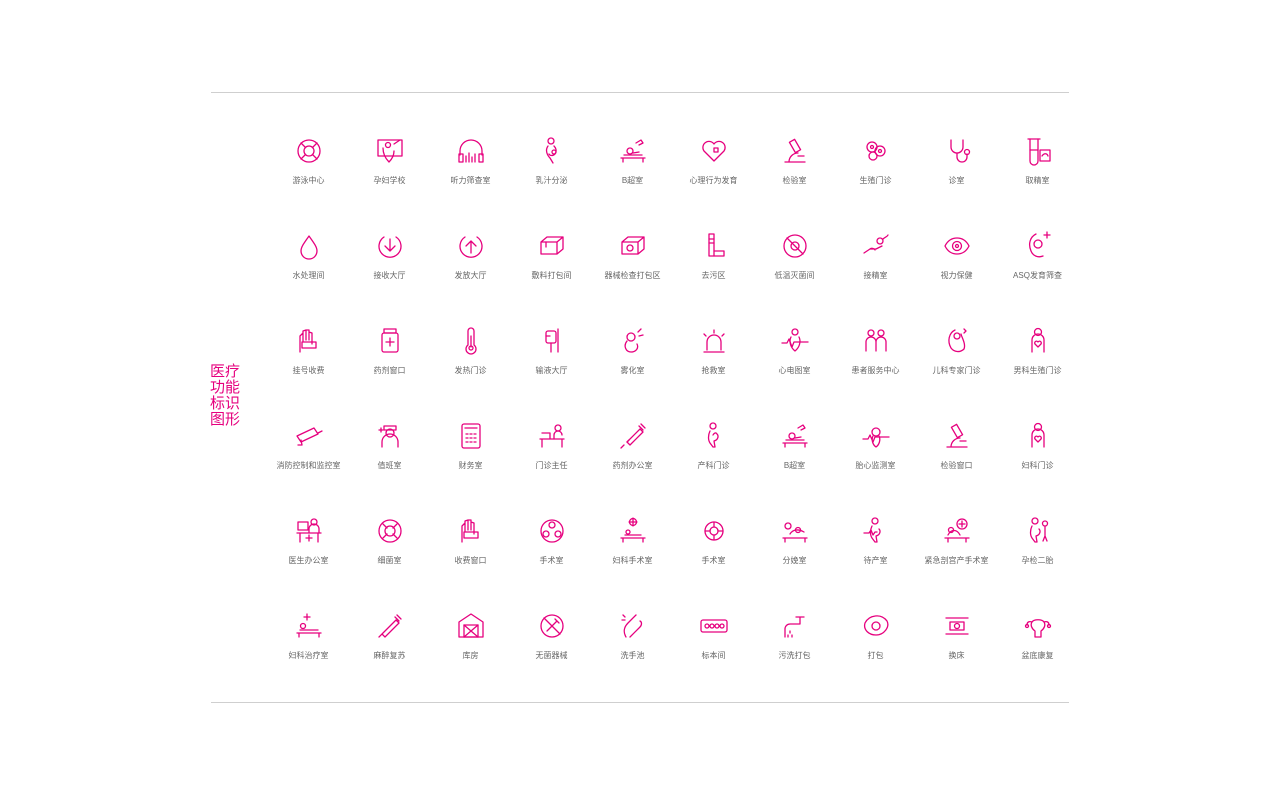 This screenshot has width=1280, height=800. What do you see at coordinates (1038, 246) in the screenshot?
I see `baby-check-icon` at bounding box center [1038, 246].